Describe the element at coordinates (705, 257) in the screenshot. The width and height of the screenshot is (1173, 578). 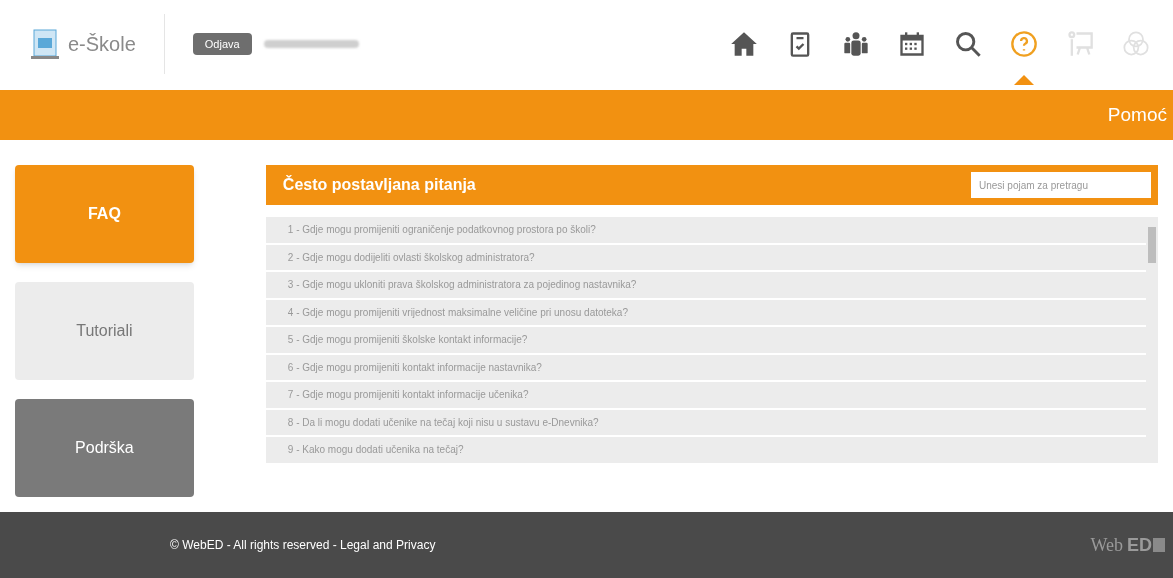
I see `faq-question: 2 - Gdje mogu dodijeliti ovlasti školskog administratora?` at that location.